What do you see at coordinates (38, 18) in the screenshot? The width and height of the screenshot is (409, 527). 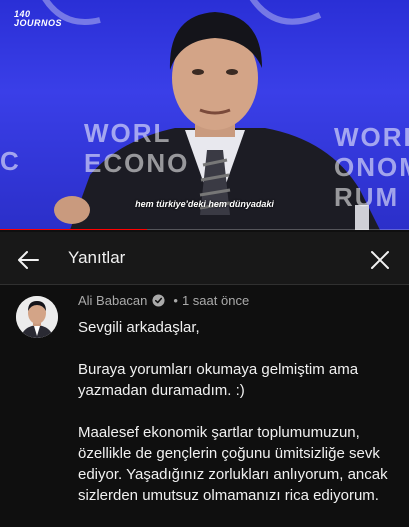 I see `channel-watermark: 140 JOURNOS` at bounding box center [38, 18].